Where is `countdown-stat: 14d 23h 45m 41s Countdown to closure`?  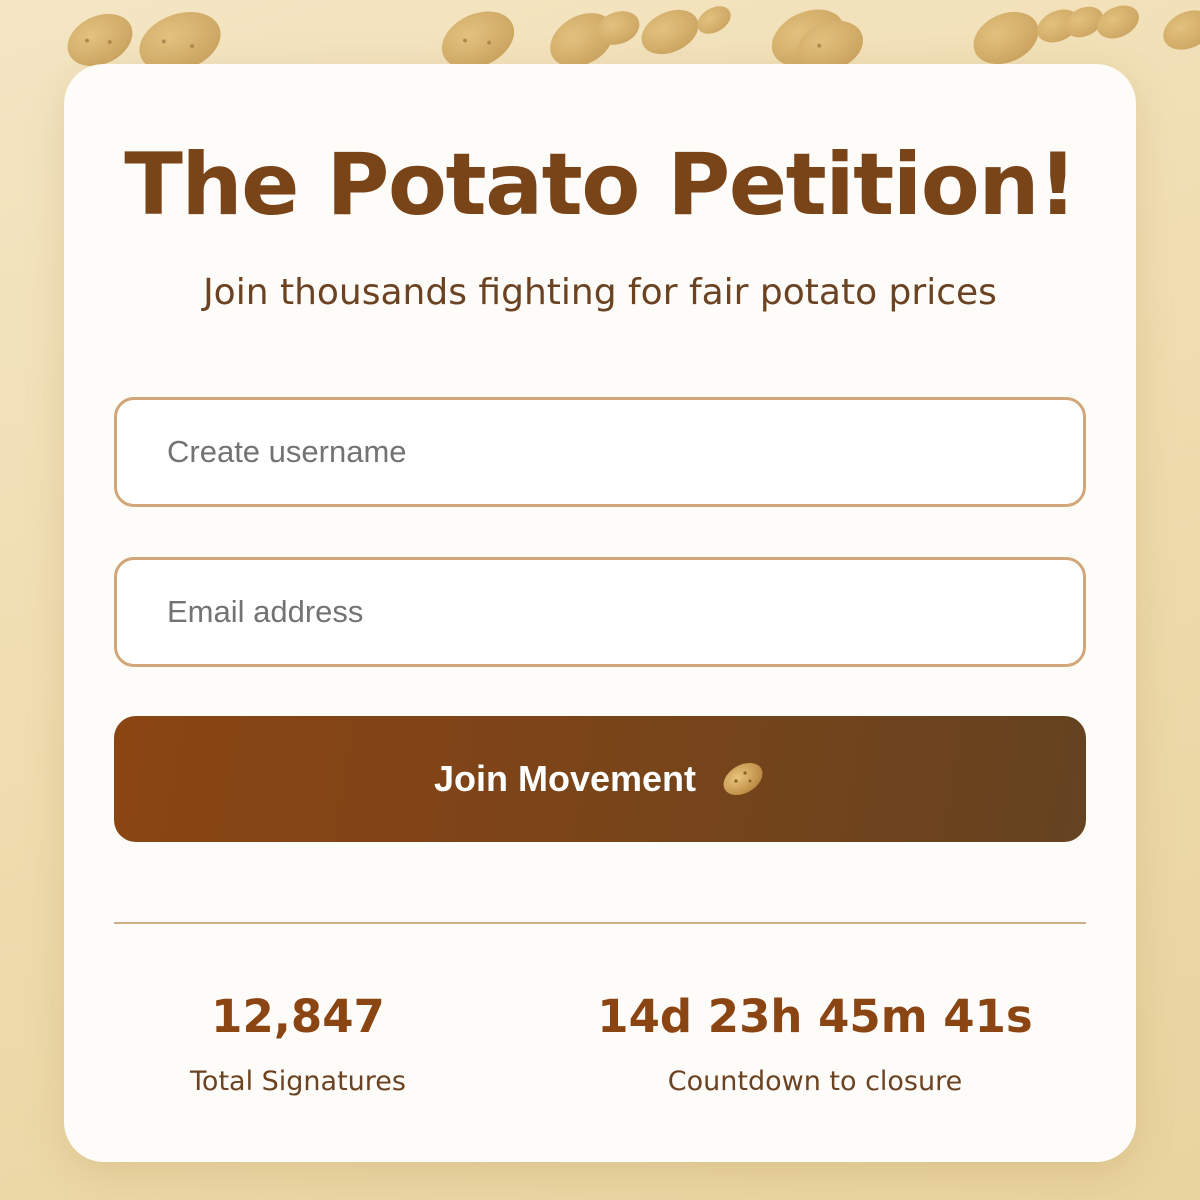
countdown-stat: 14d 23h 45m 41s Countdown to closure is located at coordinates (815, 1042).